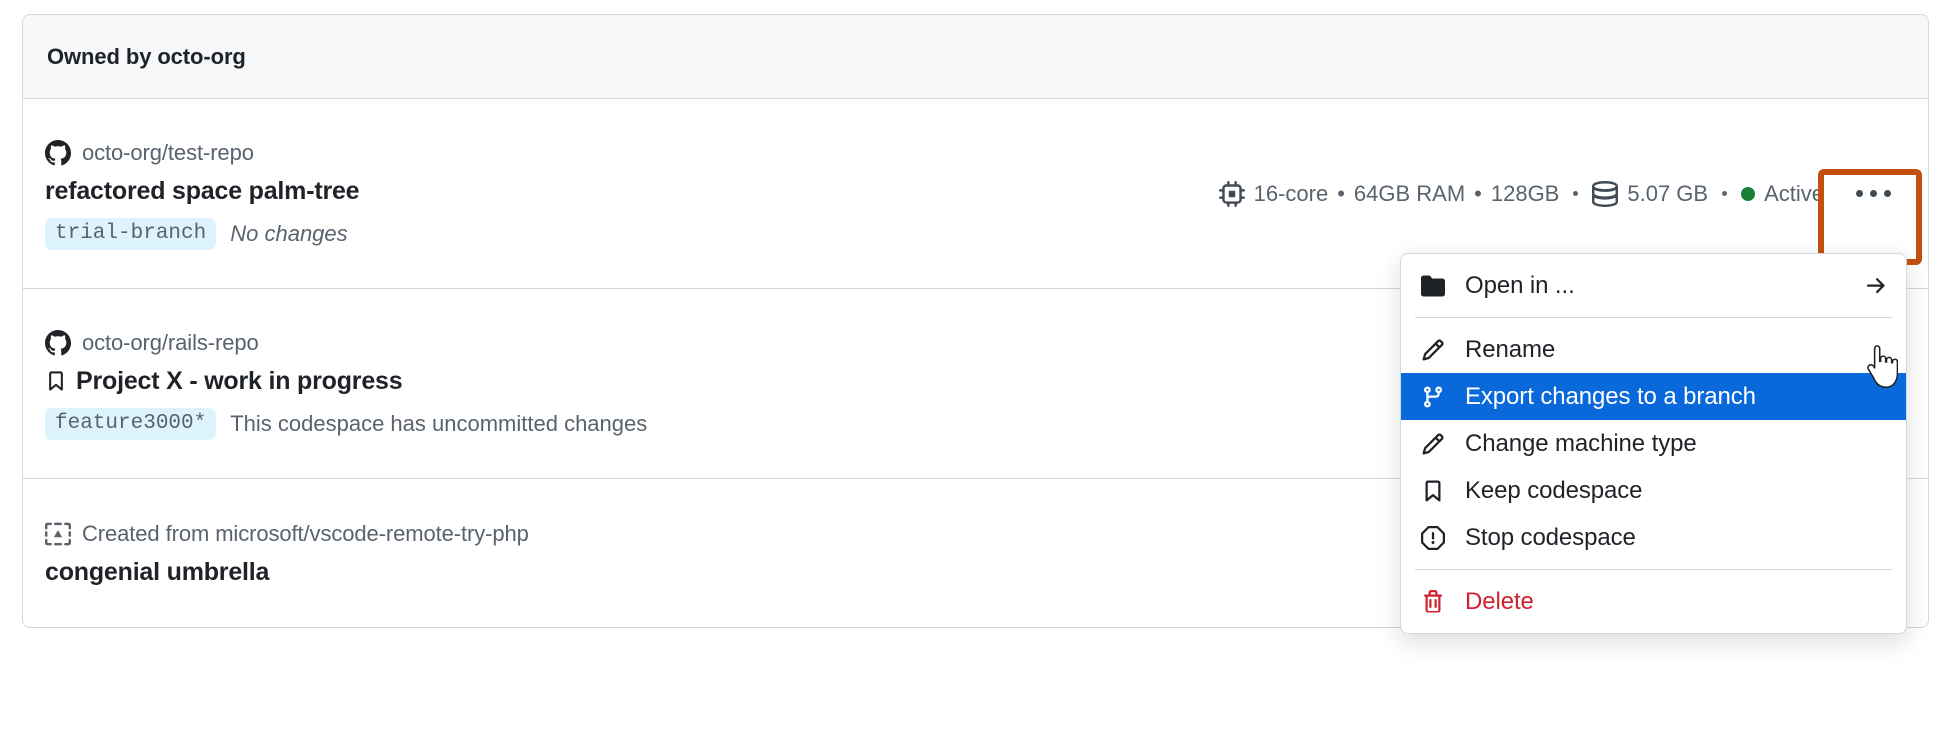 The width and height of the screenshot is (1948, 738). I want to click on repo-name: octo-org/test-repo, so click(168, 153).